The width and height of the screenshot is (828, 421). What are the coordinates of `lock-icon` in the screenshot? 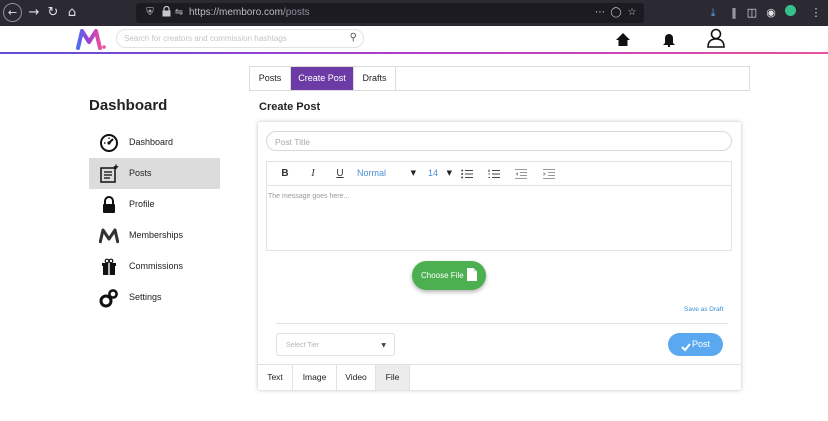 It's located at (109, 205).